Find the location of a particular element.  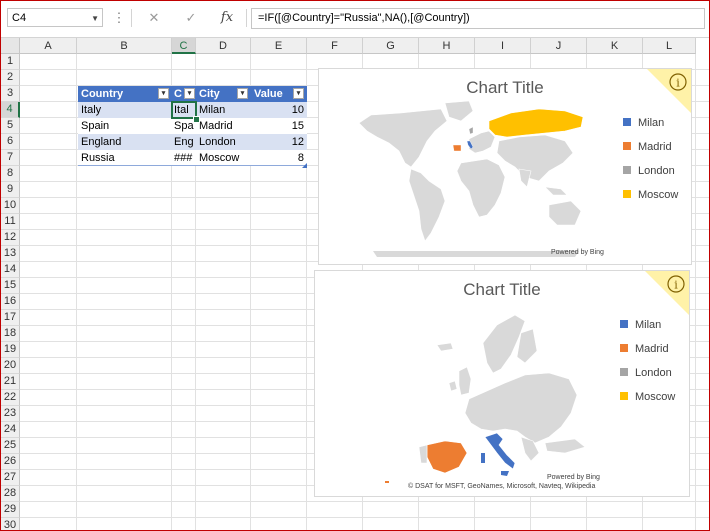

column-header-a: A is located at coordinates (48, 46).